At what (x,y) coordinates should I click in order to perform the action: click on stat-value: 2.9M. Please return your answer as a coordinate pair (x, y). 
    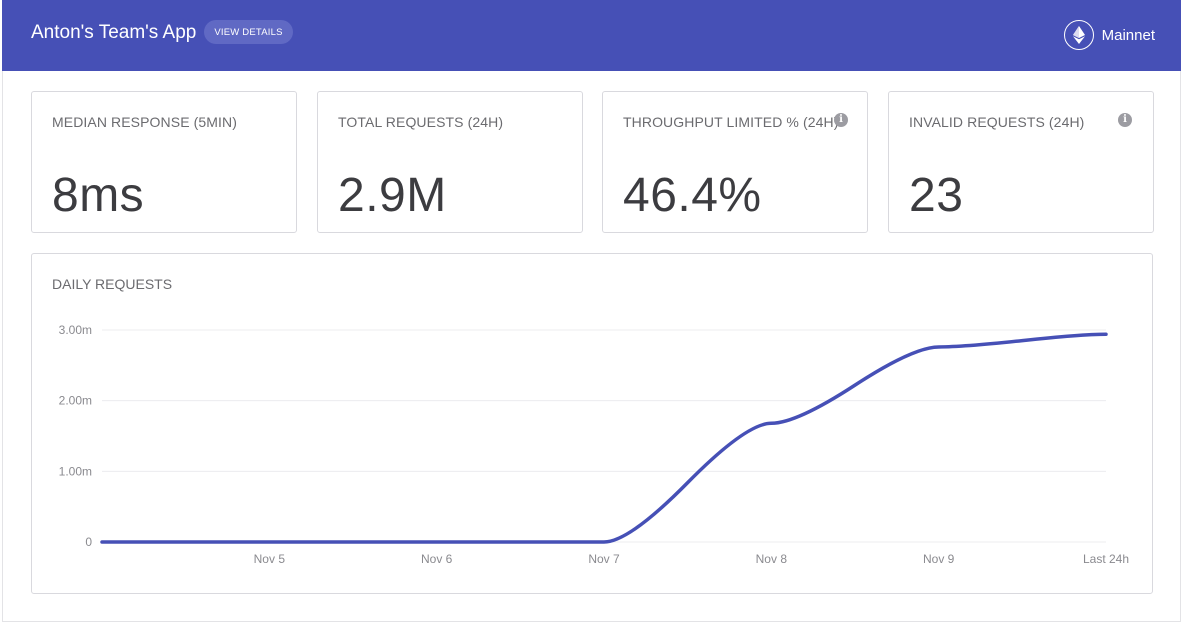
    Looking at the image, I should click on (392, 195).